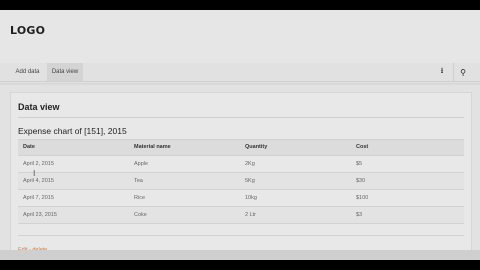 This screenshot has height=270, width=480. I want to click on tab-data-view: Data view, so click(65, 72).